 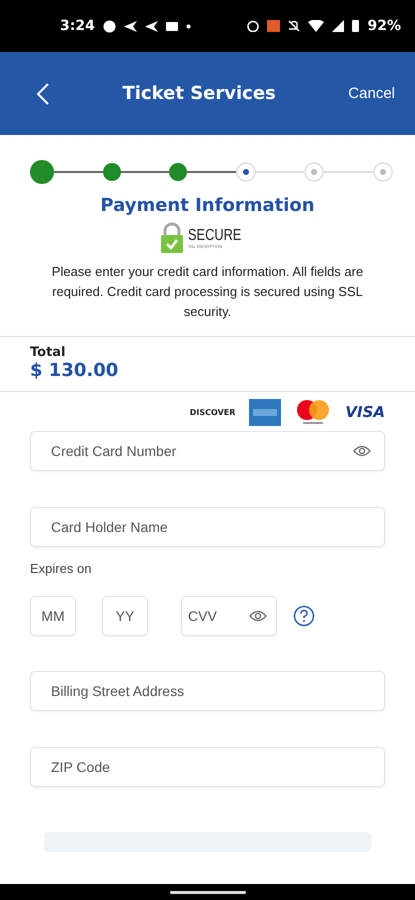 I want to click on alarm-icon, so click(x=253, y=26).